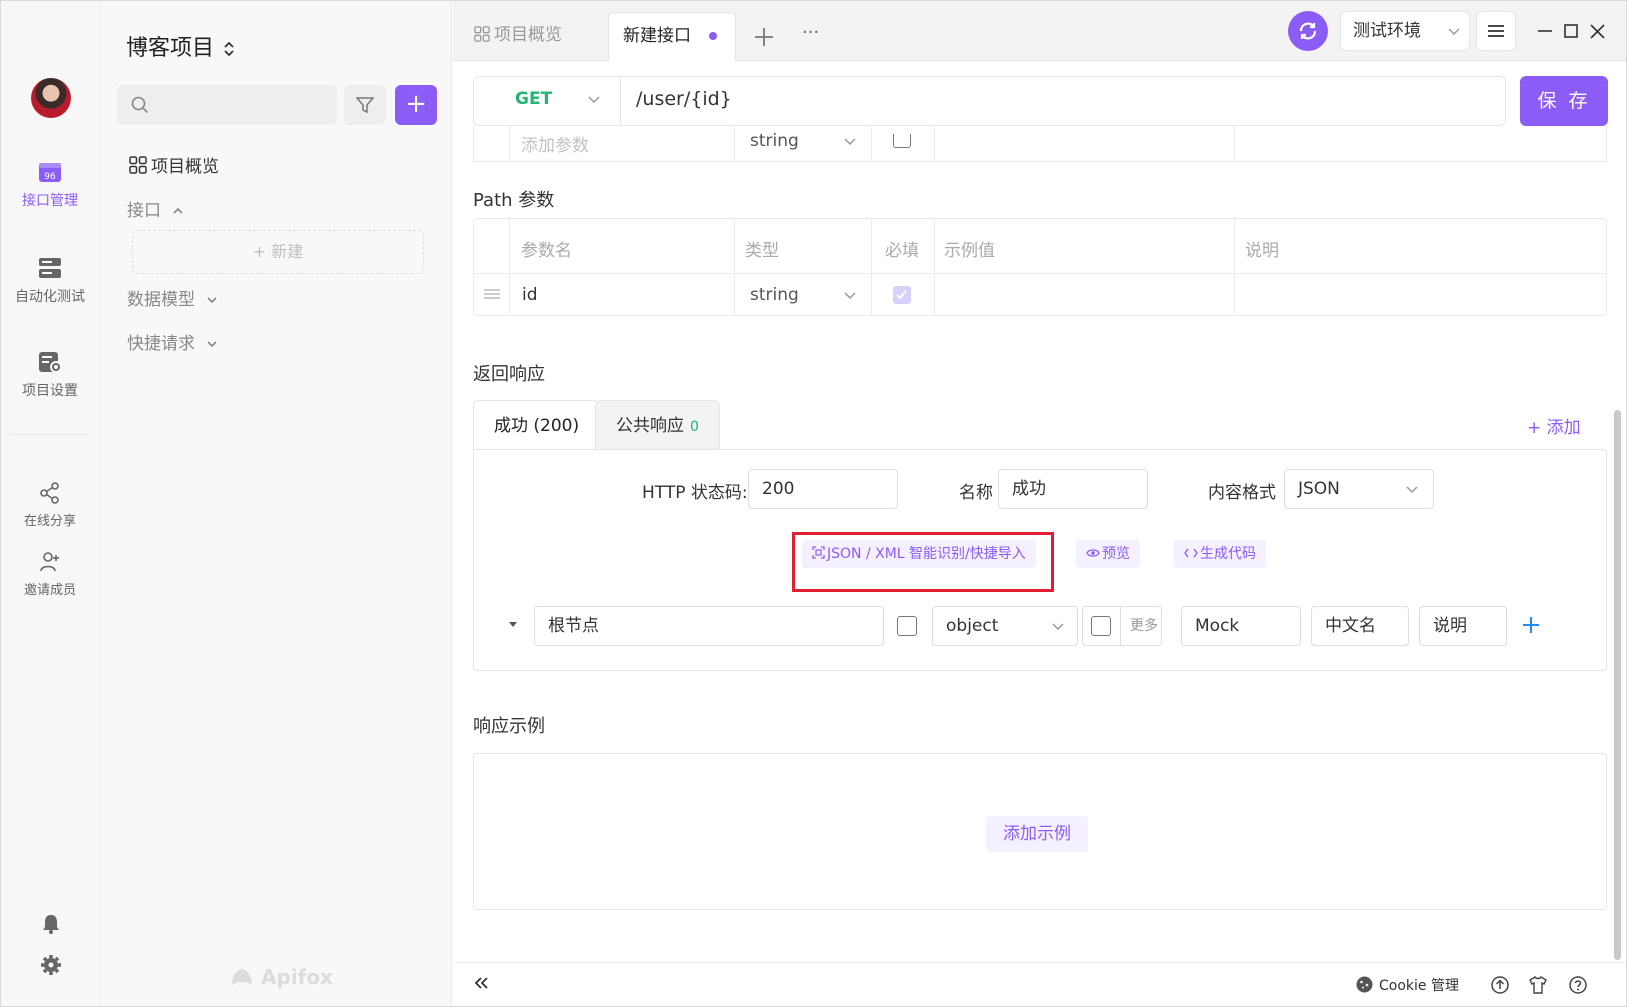 The height and width of the screenshot is (1007, 1627). What do you see at coordinates (1463, 626) in the screenshot?
I see `description-input: 说明` at bounding box center [1463, 626].